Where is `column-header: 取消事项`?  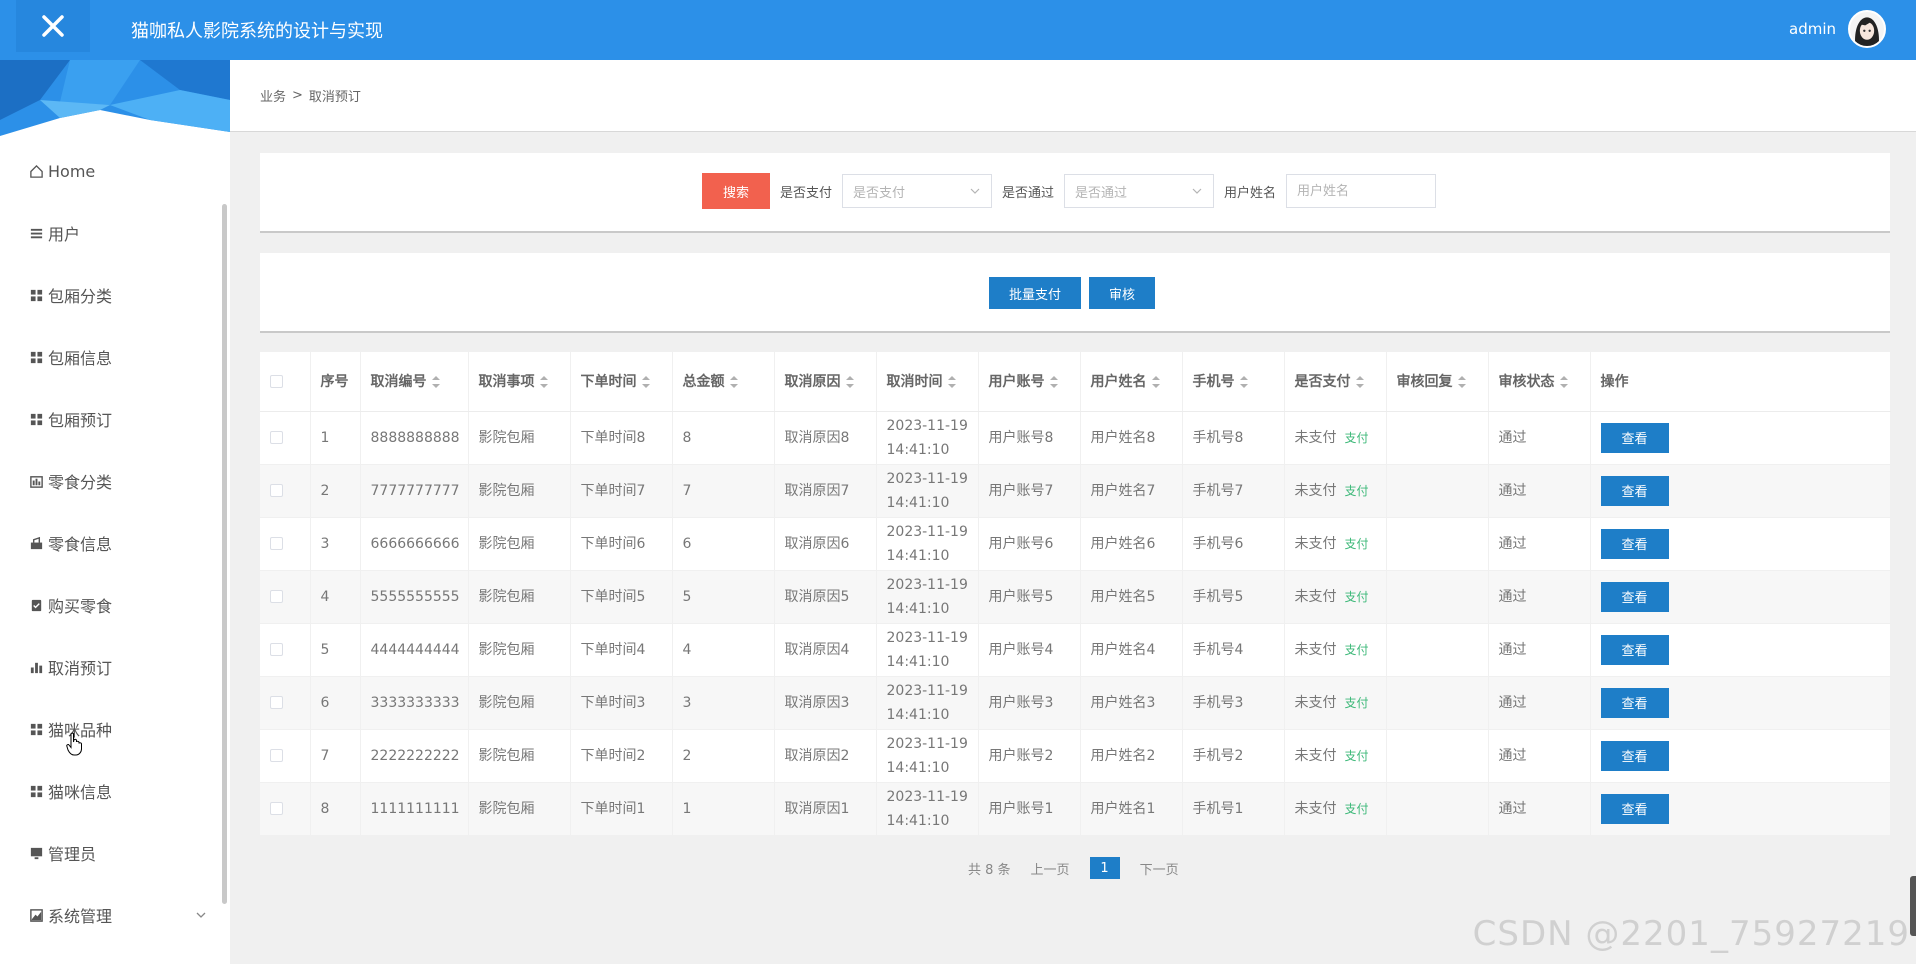 column-header: 取消事项 is located at coordinates (519, 382).